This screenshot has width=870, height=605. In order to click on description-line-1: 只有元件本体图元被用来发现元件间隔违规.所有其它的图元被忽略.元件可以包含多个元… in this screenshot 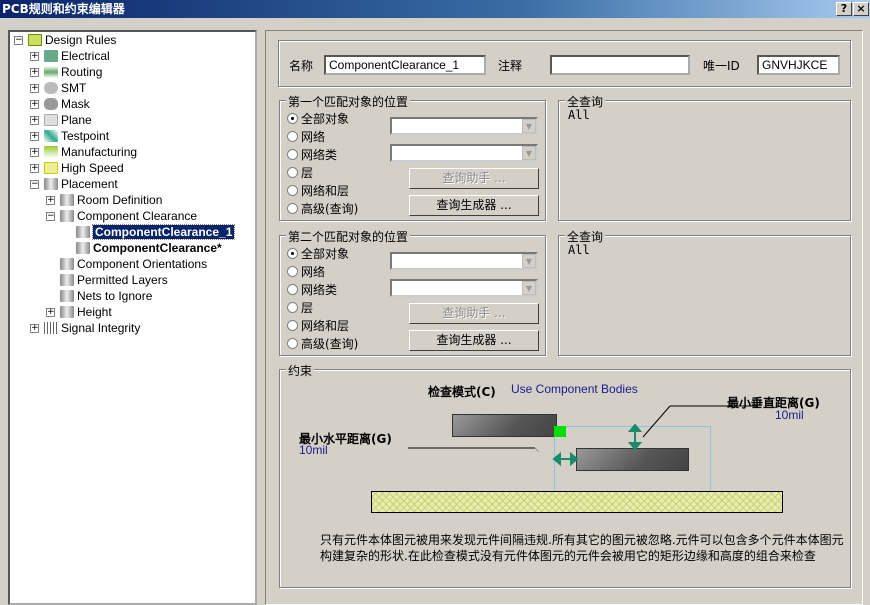, I will do `click(582, 540)`.